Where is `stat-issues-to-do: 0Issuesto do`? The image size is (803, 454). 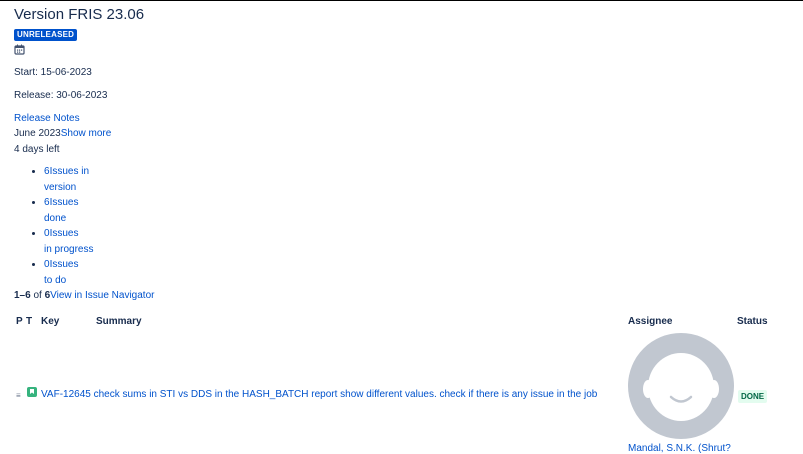 stat-issues-to-do: 0Issuesto do is located at coordinates (74, 272).